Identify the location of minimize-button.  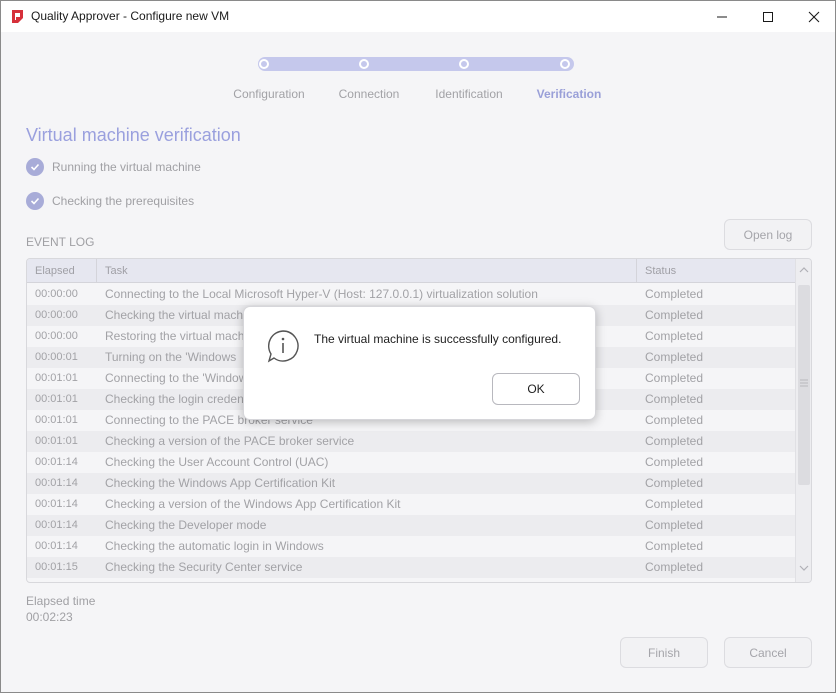
(722, 16).